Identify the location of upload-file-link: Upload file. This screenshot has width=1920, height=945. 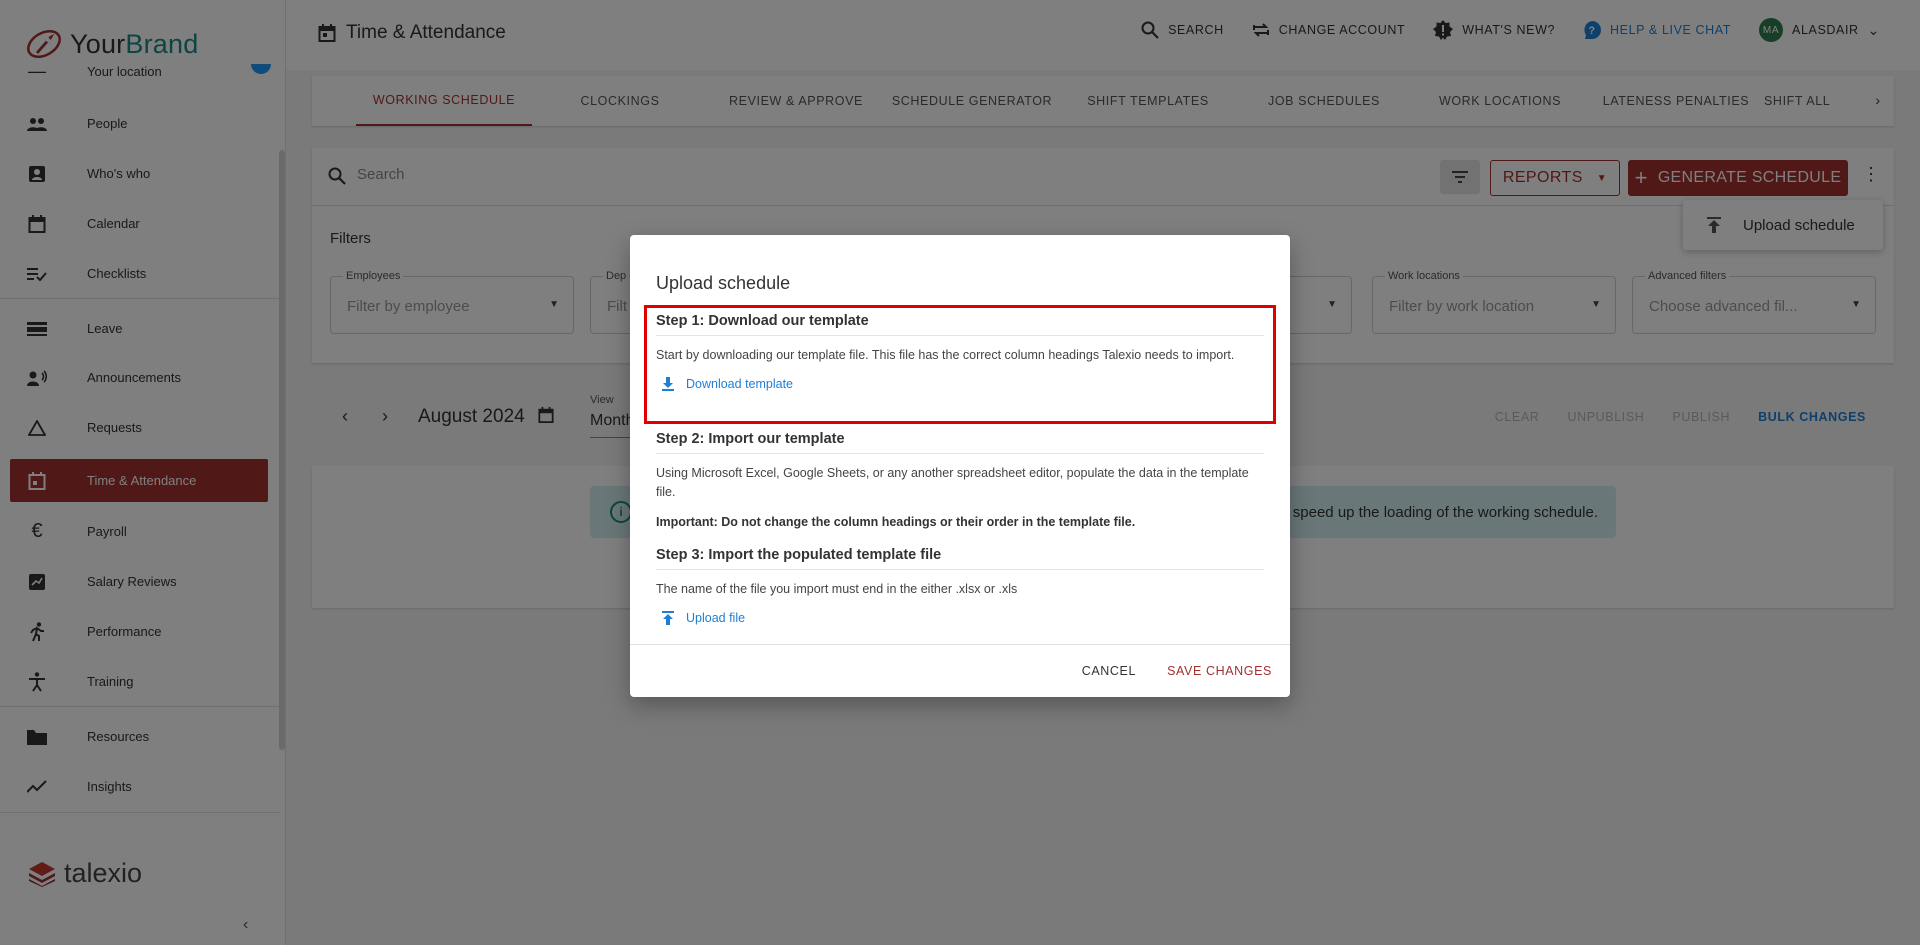
(960, 618).